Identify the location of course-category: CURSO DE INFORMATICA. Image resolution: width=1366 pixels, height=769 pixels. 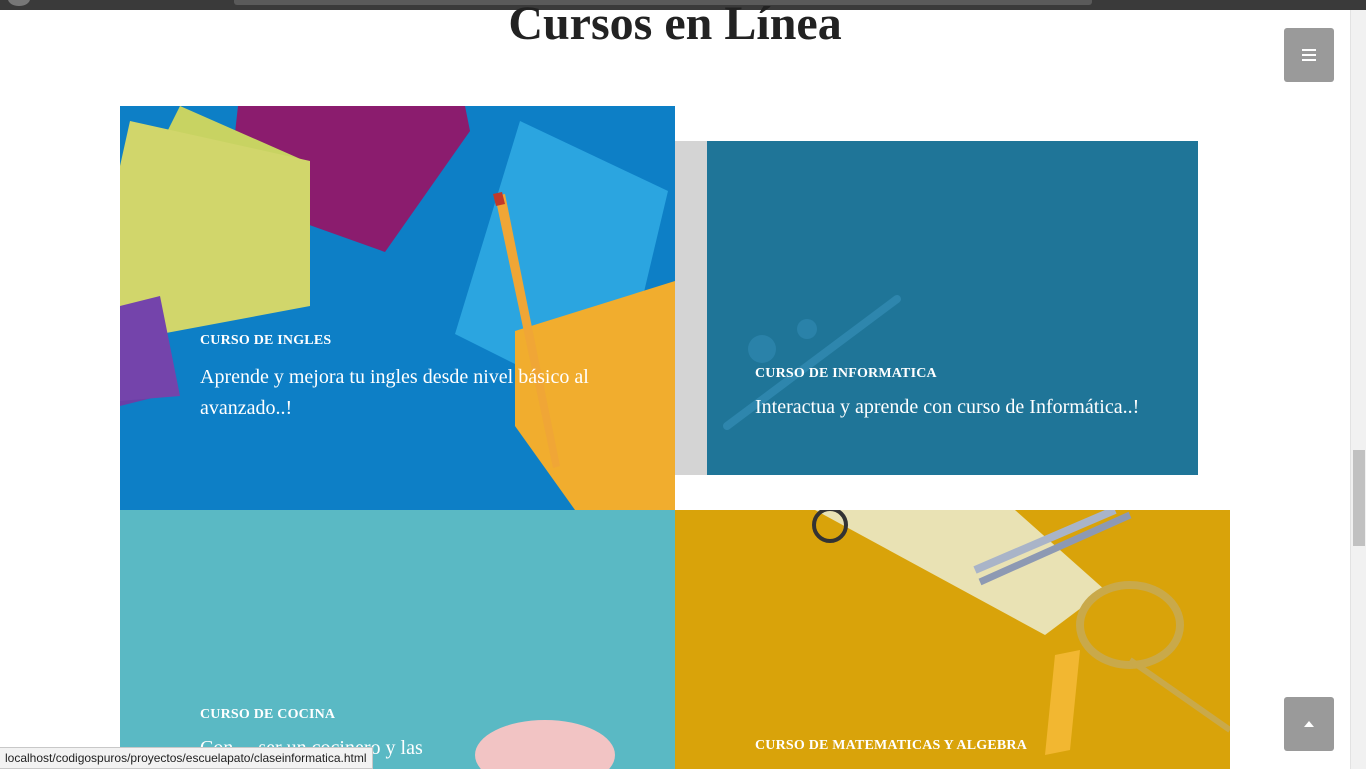
(846, 373).